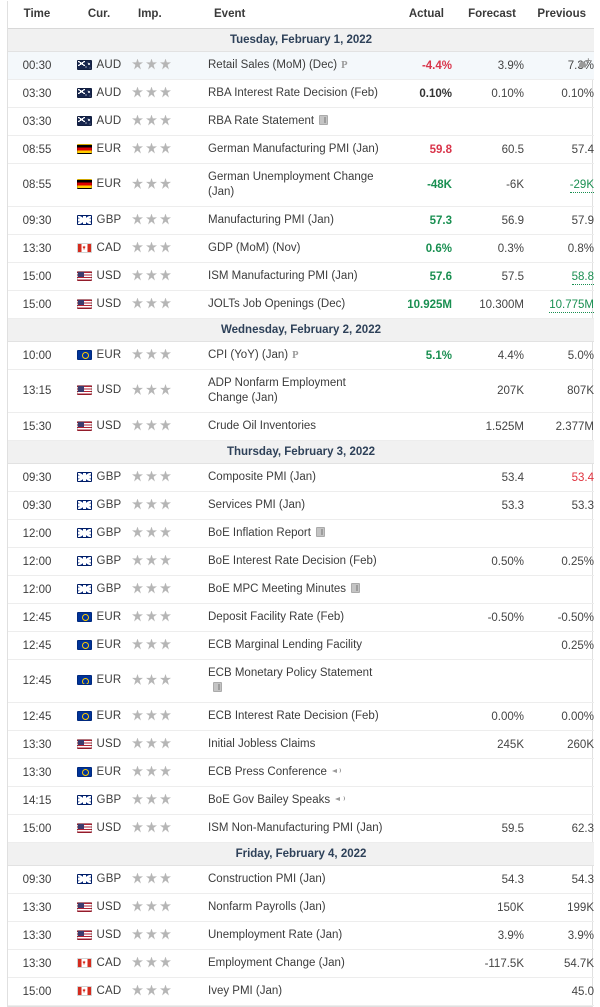 This screenshot has height=1007, width=600. Describe the element at coordinates (37, 477) in the screenshot. I see `event-time: 09:30` at that location.